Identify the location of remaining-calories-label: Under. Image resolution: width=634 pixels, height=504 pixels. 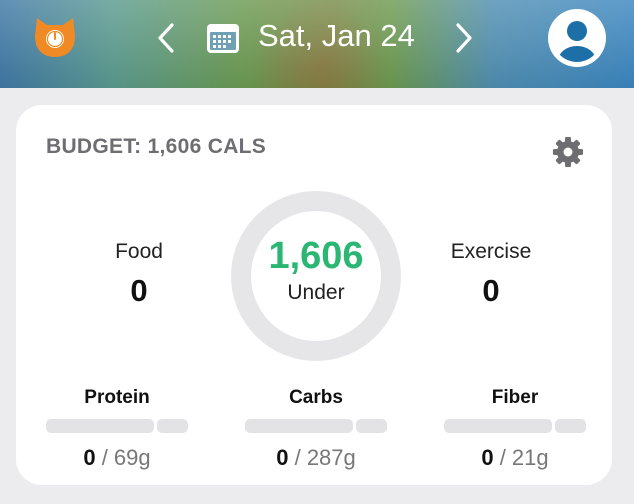
(316, 292).